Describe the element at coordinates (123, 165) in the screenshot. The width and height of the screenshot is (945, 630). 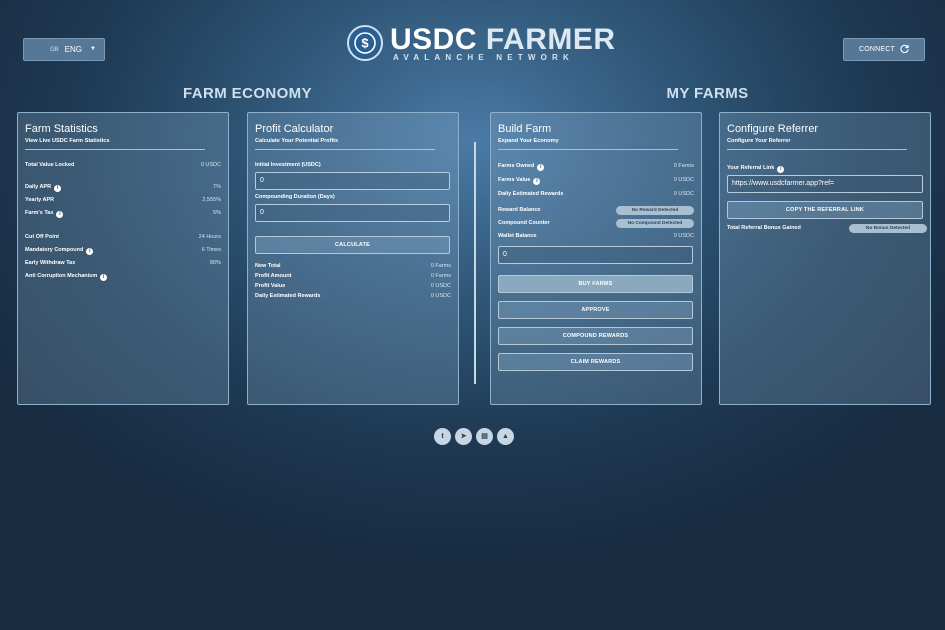
I see `tvl-row: Total Value Locked 0 USDC` at that location.